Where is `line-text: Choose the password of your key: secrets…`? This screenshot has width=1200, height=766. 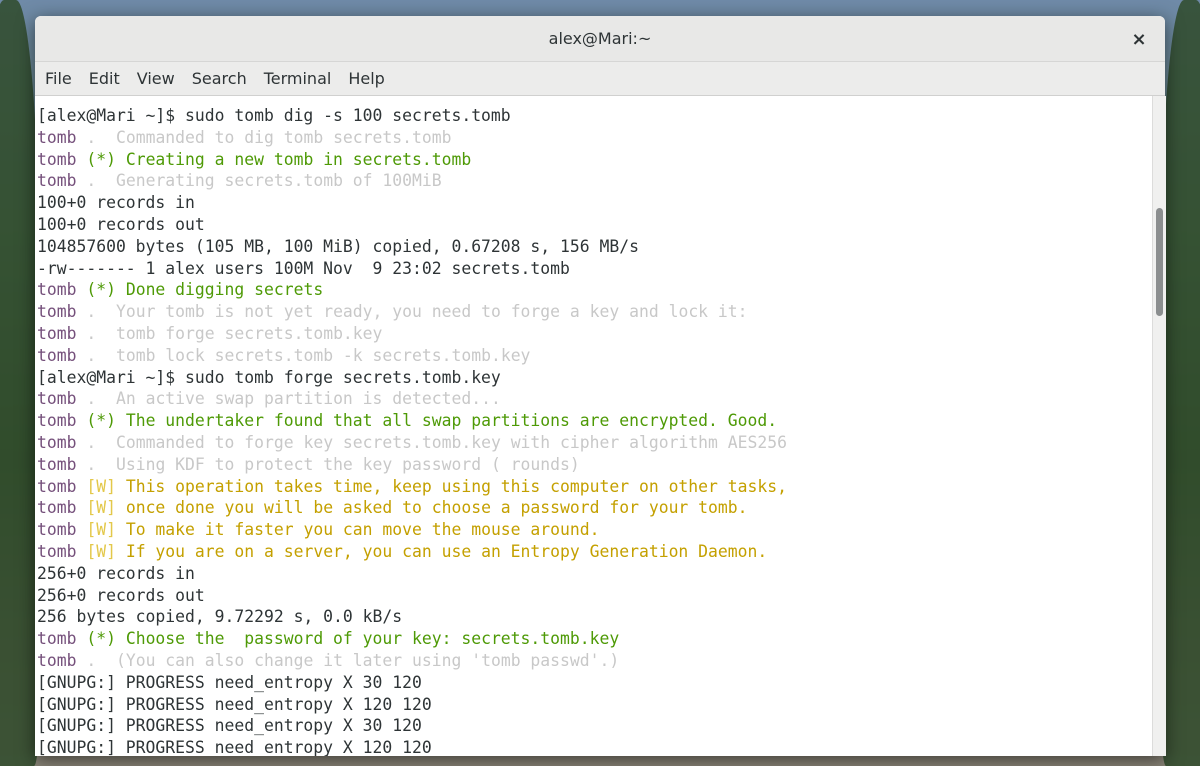
line-text: Choose the password of your key: secrets… is located at coordinates (372, 639).